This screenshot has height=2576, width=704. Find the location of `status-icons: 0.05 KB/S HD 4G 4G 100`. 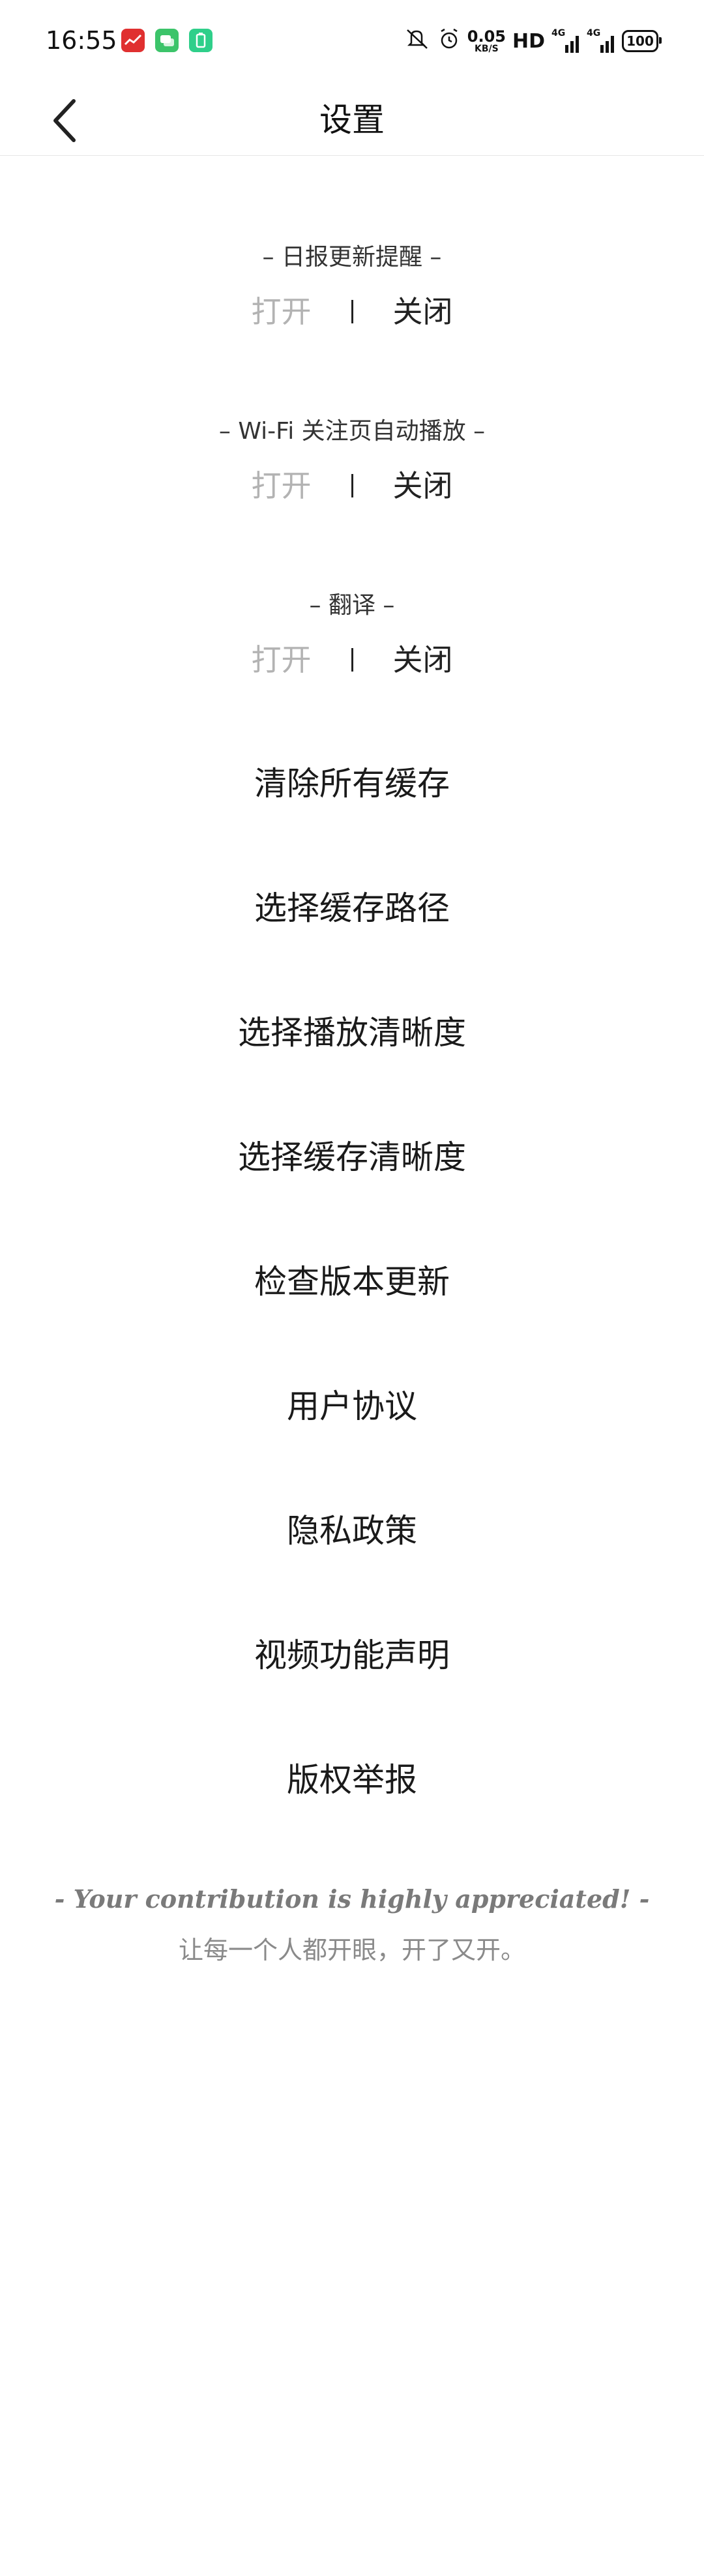

status-icons: 0.05 KB/S HD 4G 4G 100 is located at coordinates (533, 41).